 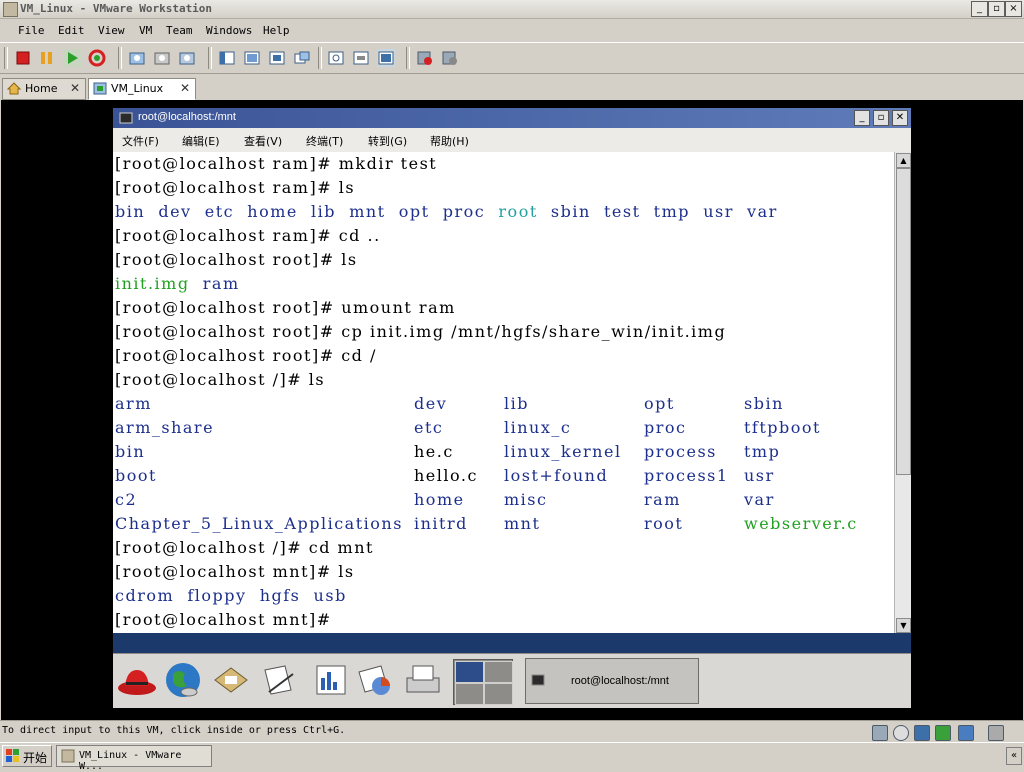 I want to click on ls-entry: tftpboot, so click(x=782, y=427).